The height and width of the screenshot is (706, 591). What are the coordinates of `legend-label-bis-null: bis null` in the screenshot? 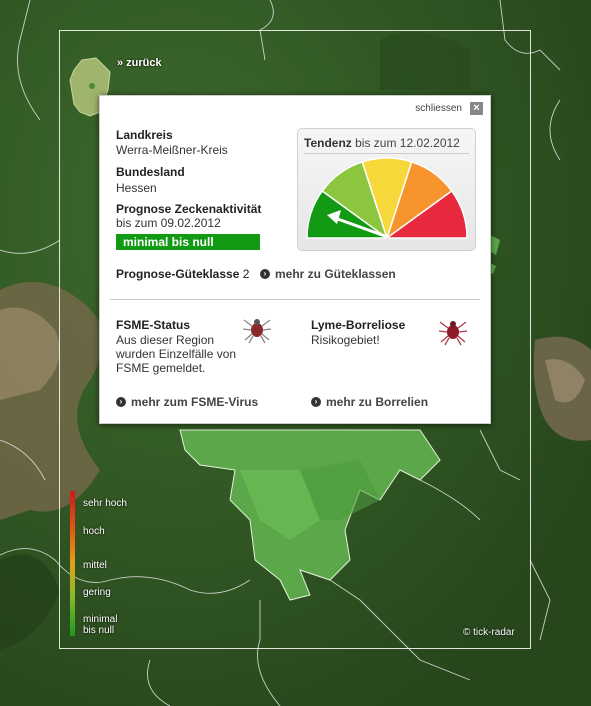 It's located at (99, 630).